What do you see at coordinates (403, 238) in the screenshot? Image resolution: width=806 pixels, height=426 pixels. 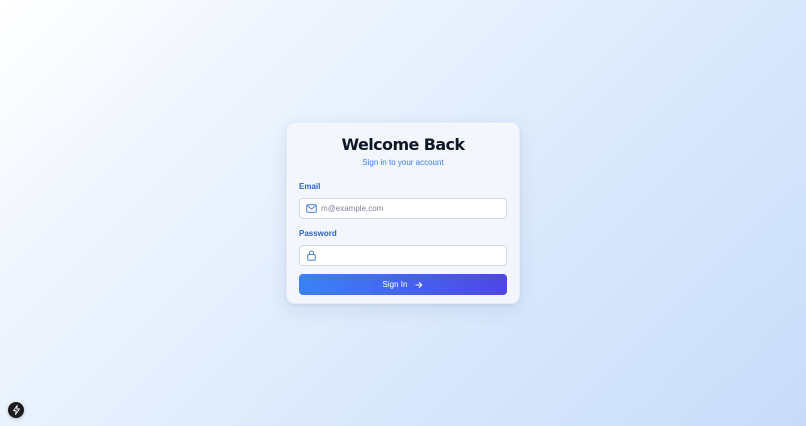 I see `login-form: Email Password Sign In` at bounding box center [403, 238].